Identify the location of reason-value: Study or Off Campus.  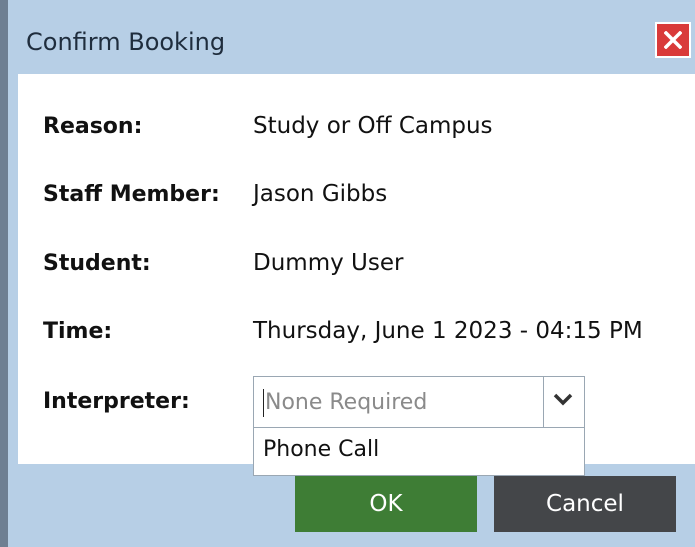
(373, 126).